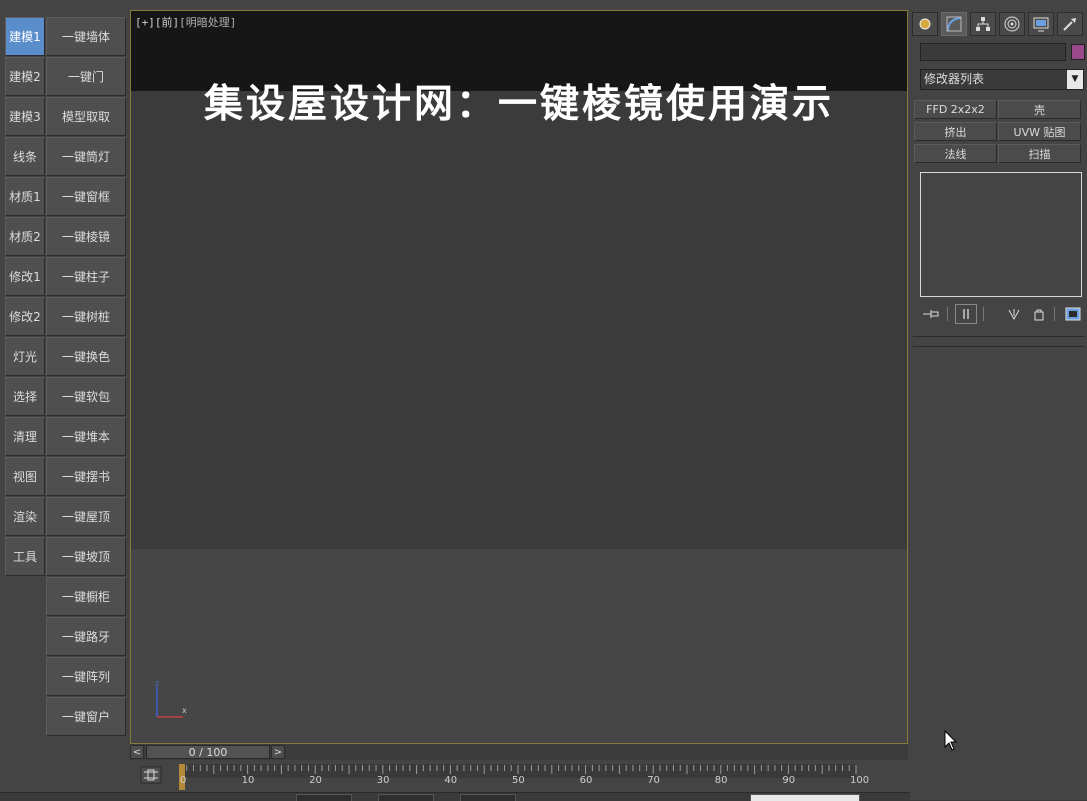  I want to click on axis-x-label: x, so click(184, 710).